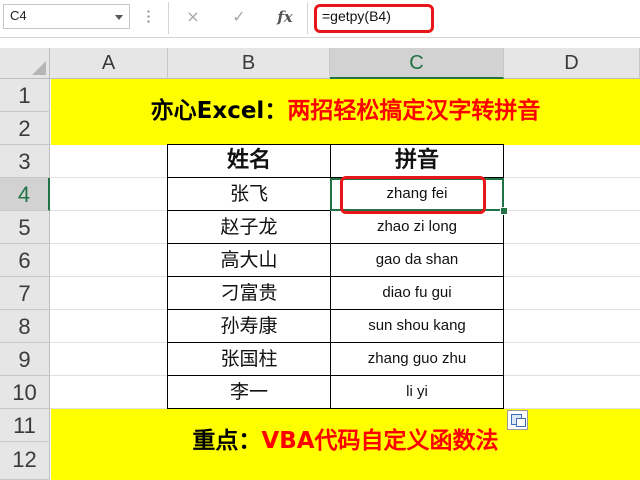 The height and width of the screenshot is (480, 640). I want to click on name-box: C4, so click(66, 16).